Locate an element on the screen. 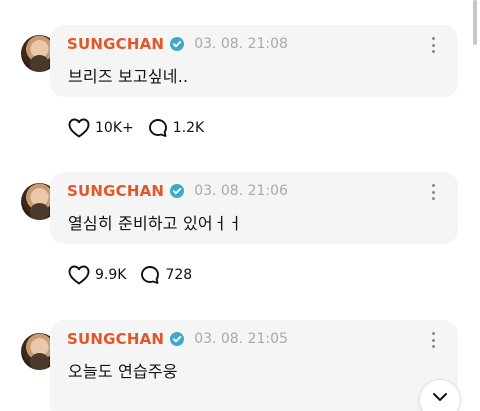 Image resolution: width=480 pixels, height=411 pixels. post-header: SUNGCHAN 03. 08. 21:06 is located at coordinates (177, 191).